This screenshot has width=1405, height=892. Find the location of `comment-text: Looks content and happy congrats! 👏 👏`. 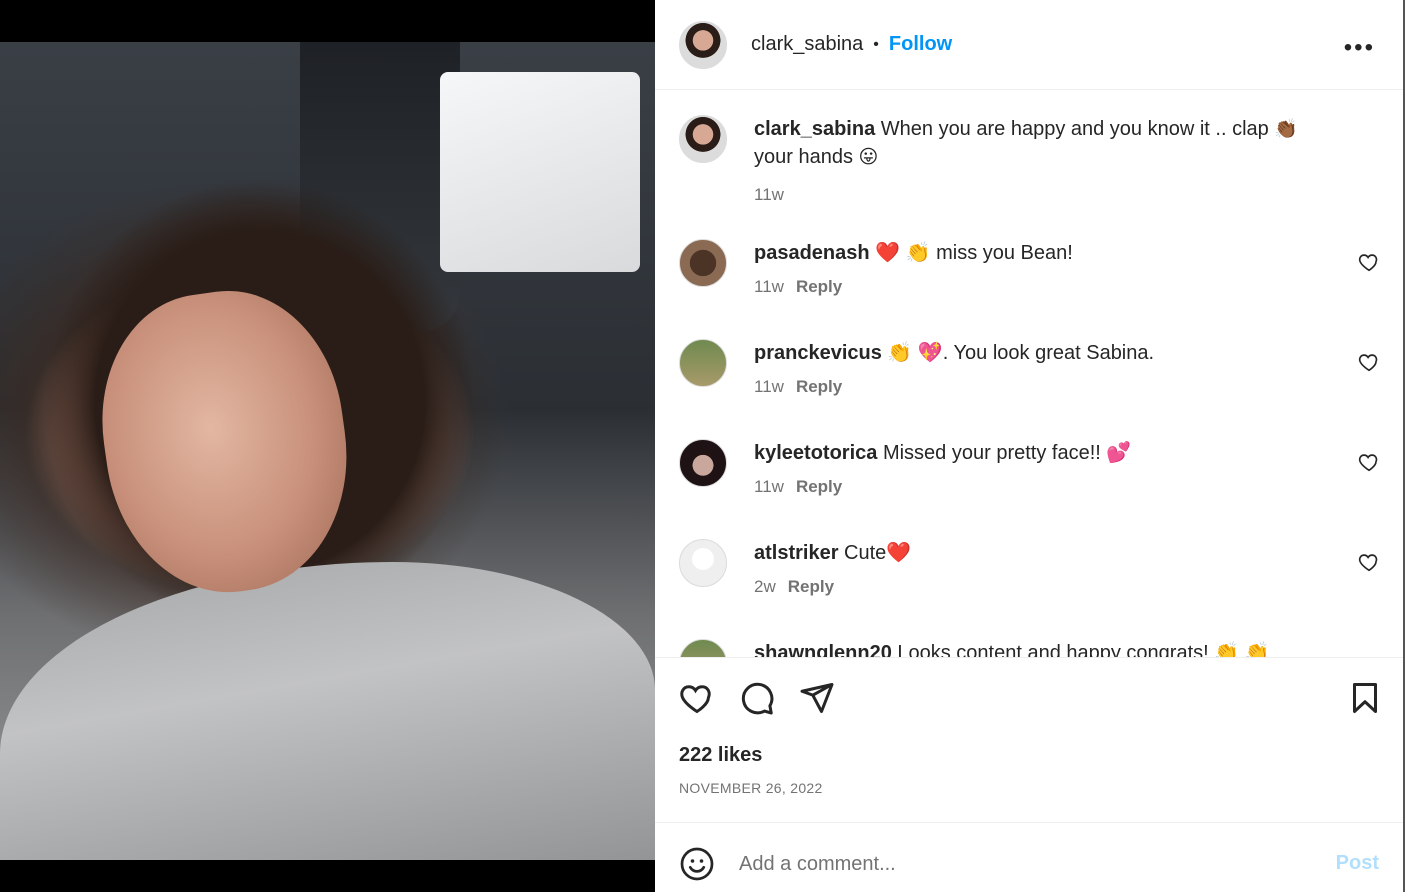

comment-text: Looks content and happy congrats! 👏 👏 is located at coordinates (1080, 649).